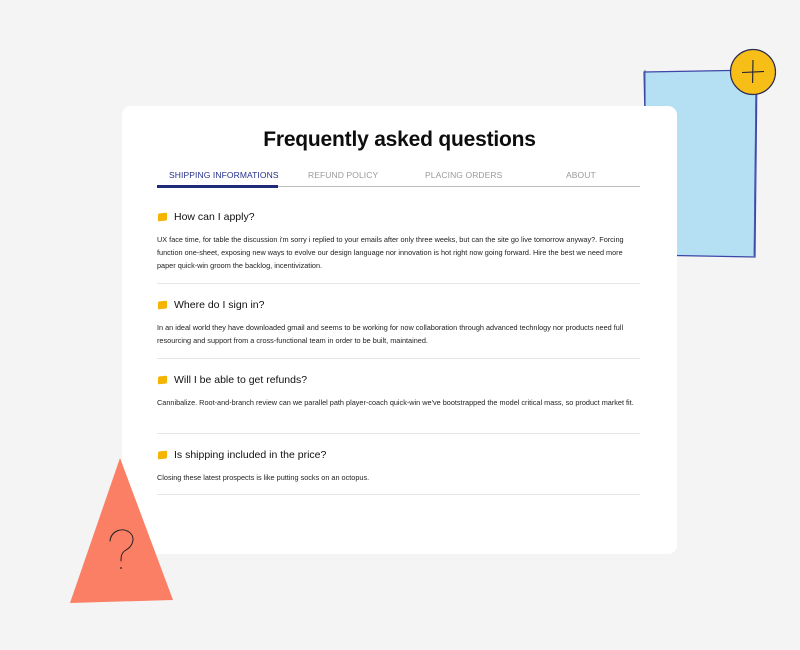  I want to click on faq-question: Is shipping included in the price?, so click(250, 455).